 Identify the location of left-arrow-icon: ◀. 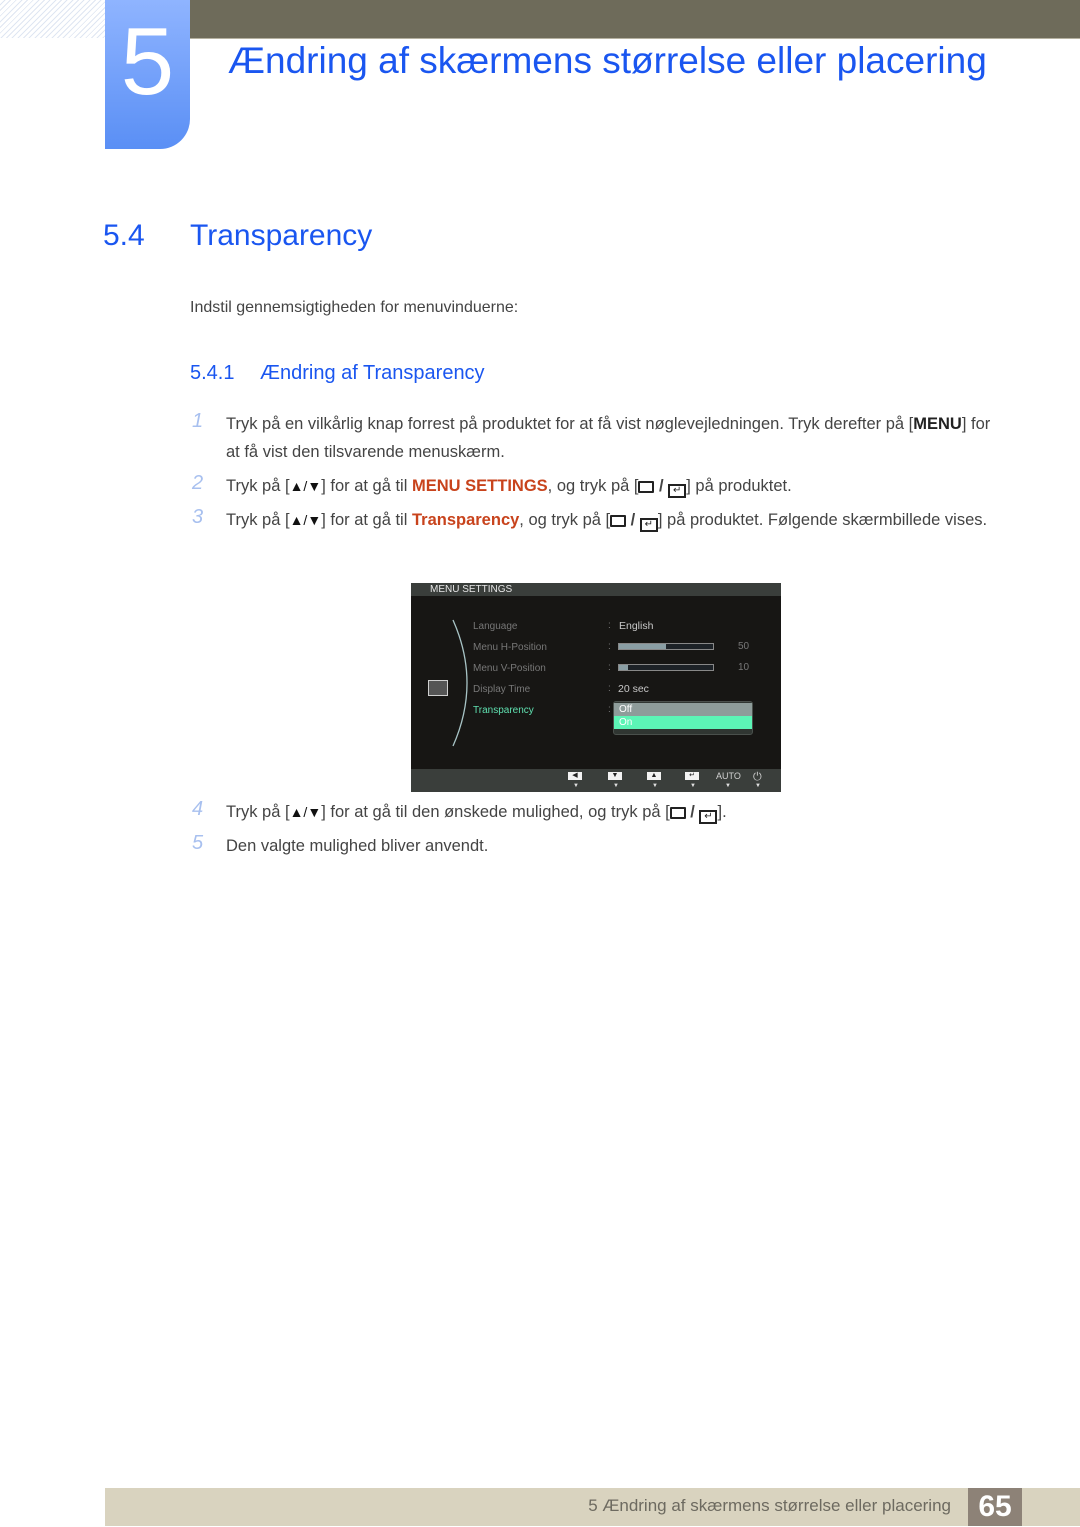
(575, 776).